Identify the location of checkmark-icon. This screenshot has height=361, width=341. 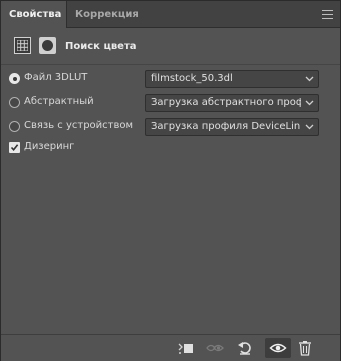
(14, 148).